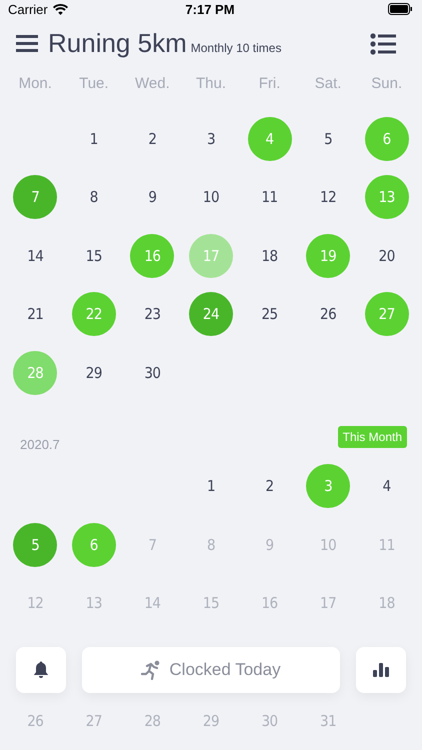  I want to click on calendar-day: 14, so click(35, 256).